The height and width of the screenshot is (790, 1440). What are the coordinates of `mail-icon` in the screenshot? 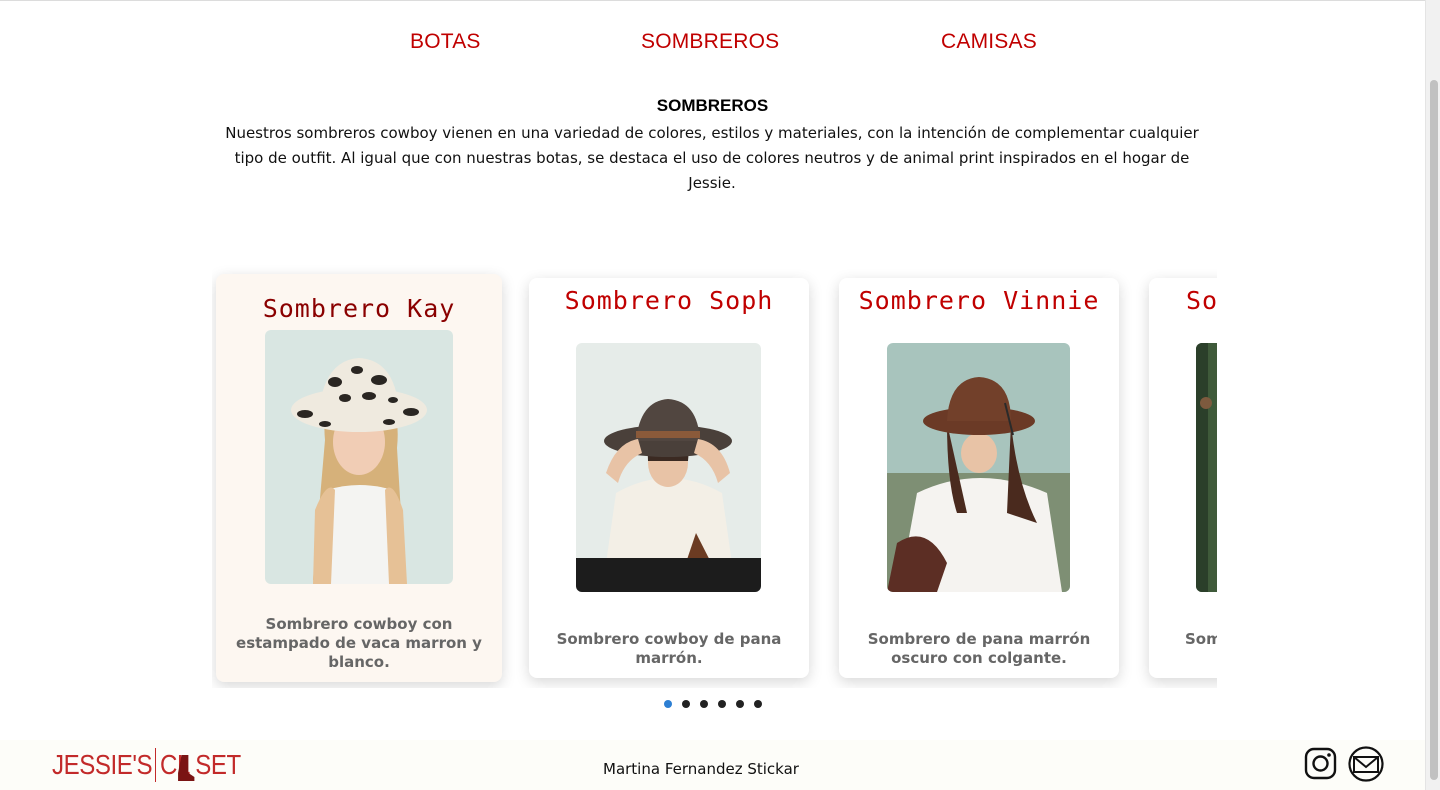 It's located at (1366, 764).